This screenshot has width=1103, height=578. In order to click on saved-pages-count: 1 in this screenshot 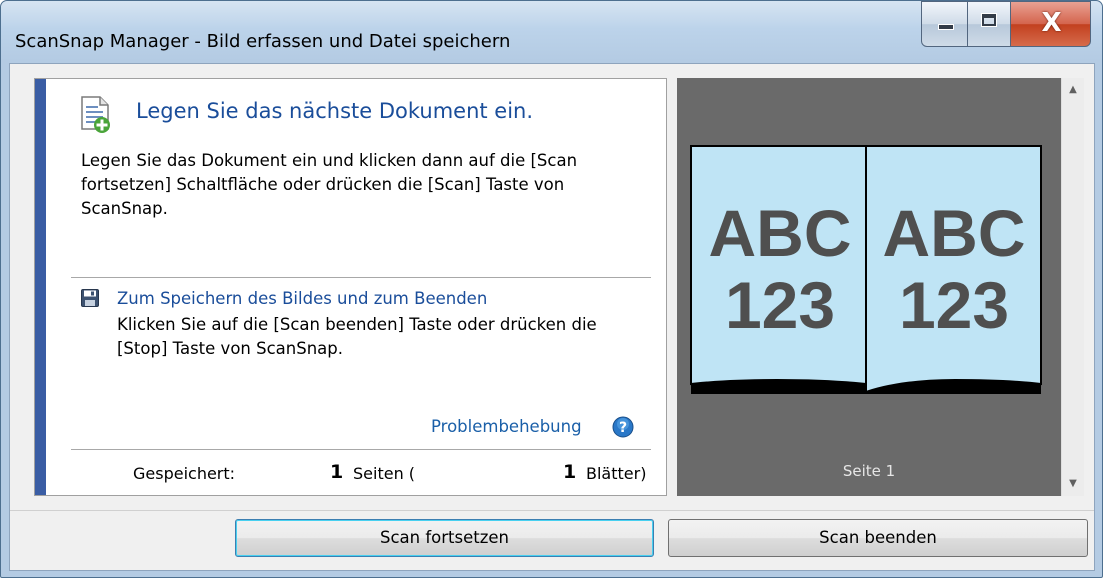, I will do `click(337, 472)`.